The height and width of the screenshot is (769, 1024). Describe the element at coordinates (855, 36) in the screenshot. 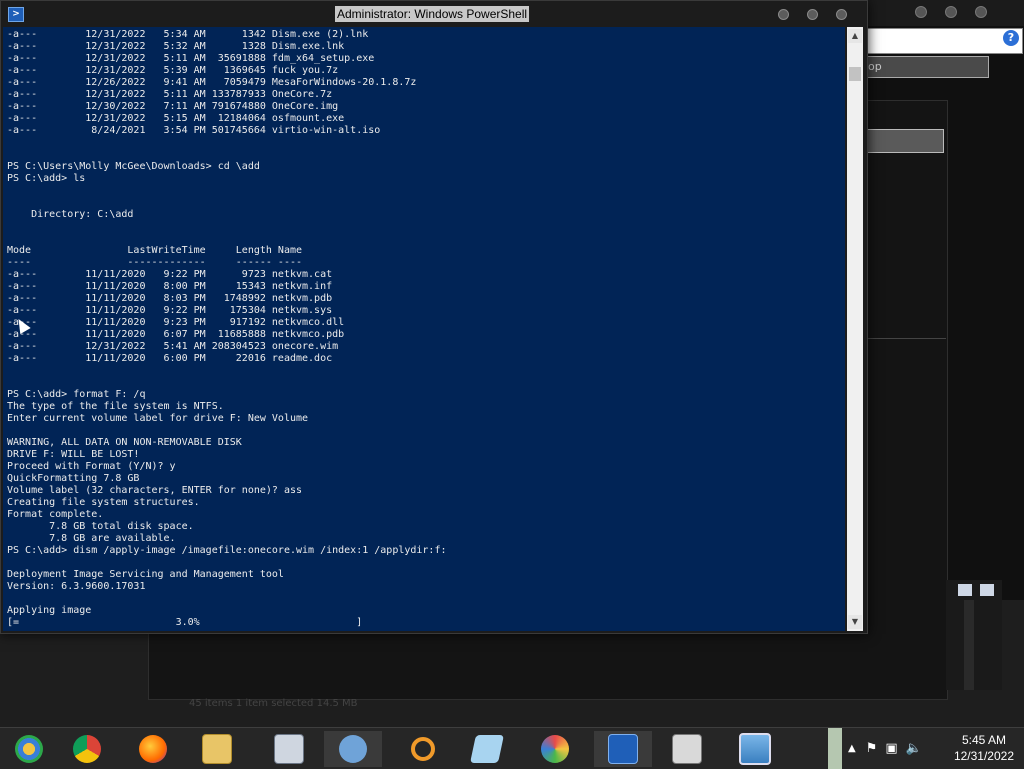

I see `scroll-up-icon: ▲` at that location.